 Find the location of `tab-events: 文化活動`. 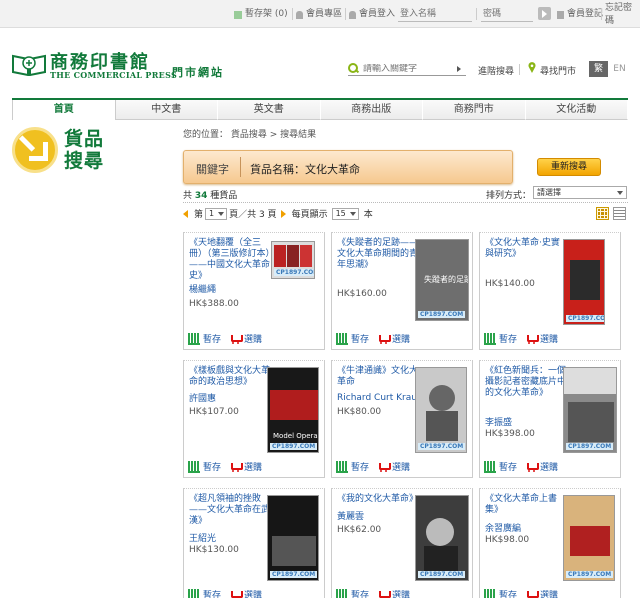

tab-events: 文化活動 is located at coordinates (576, 110).